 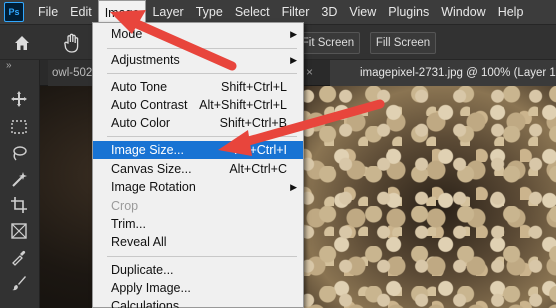 What do you see at coordinates (167, 12) in the screenshot?
I see `menu-layer: Layer` at bounding box center [167, 12].